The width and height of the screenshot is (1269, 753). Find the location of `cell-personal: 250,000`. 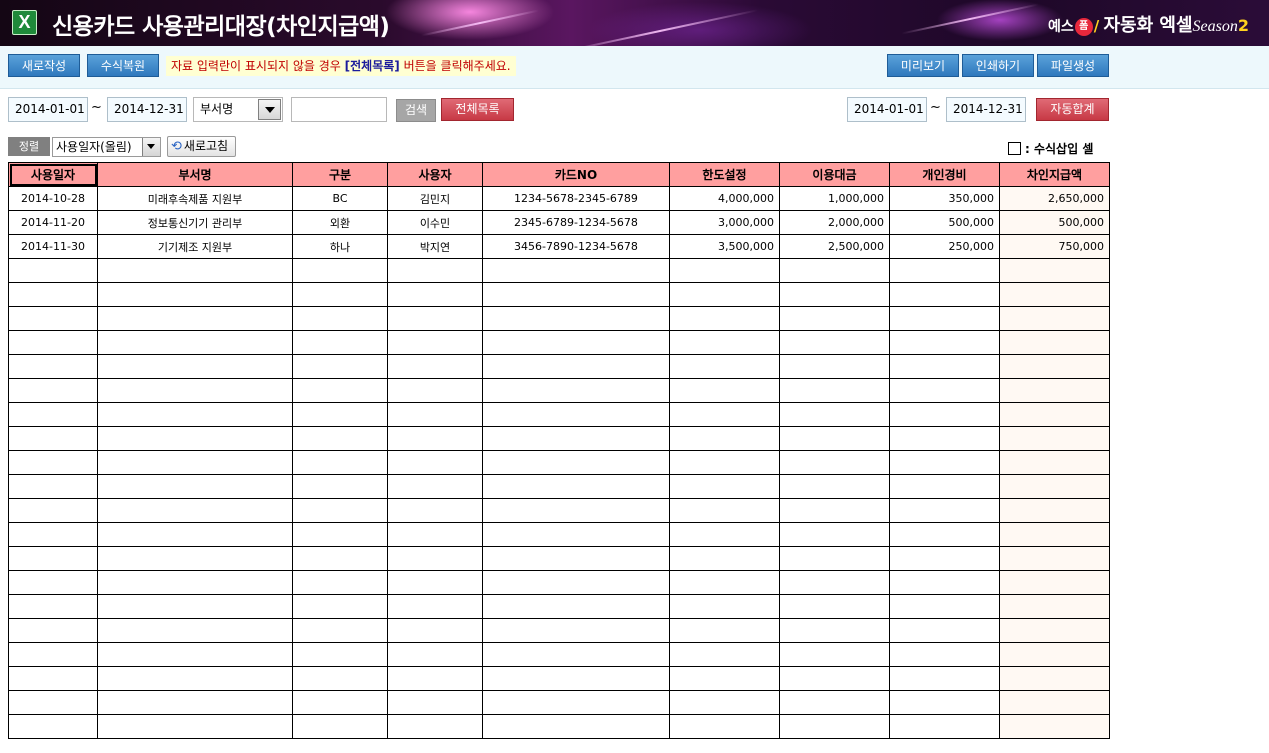

cell-personal: 250,000 is located at coordinates (944, 246).